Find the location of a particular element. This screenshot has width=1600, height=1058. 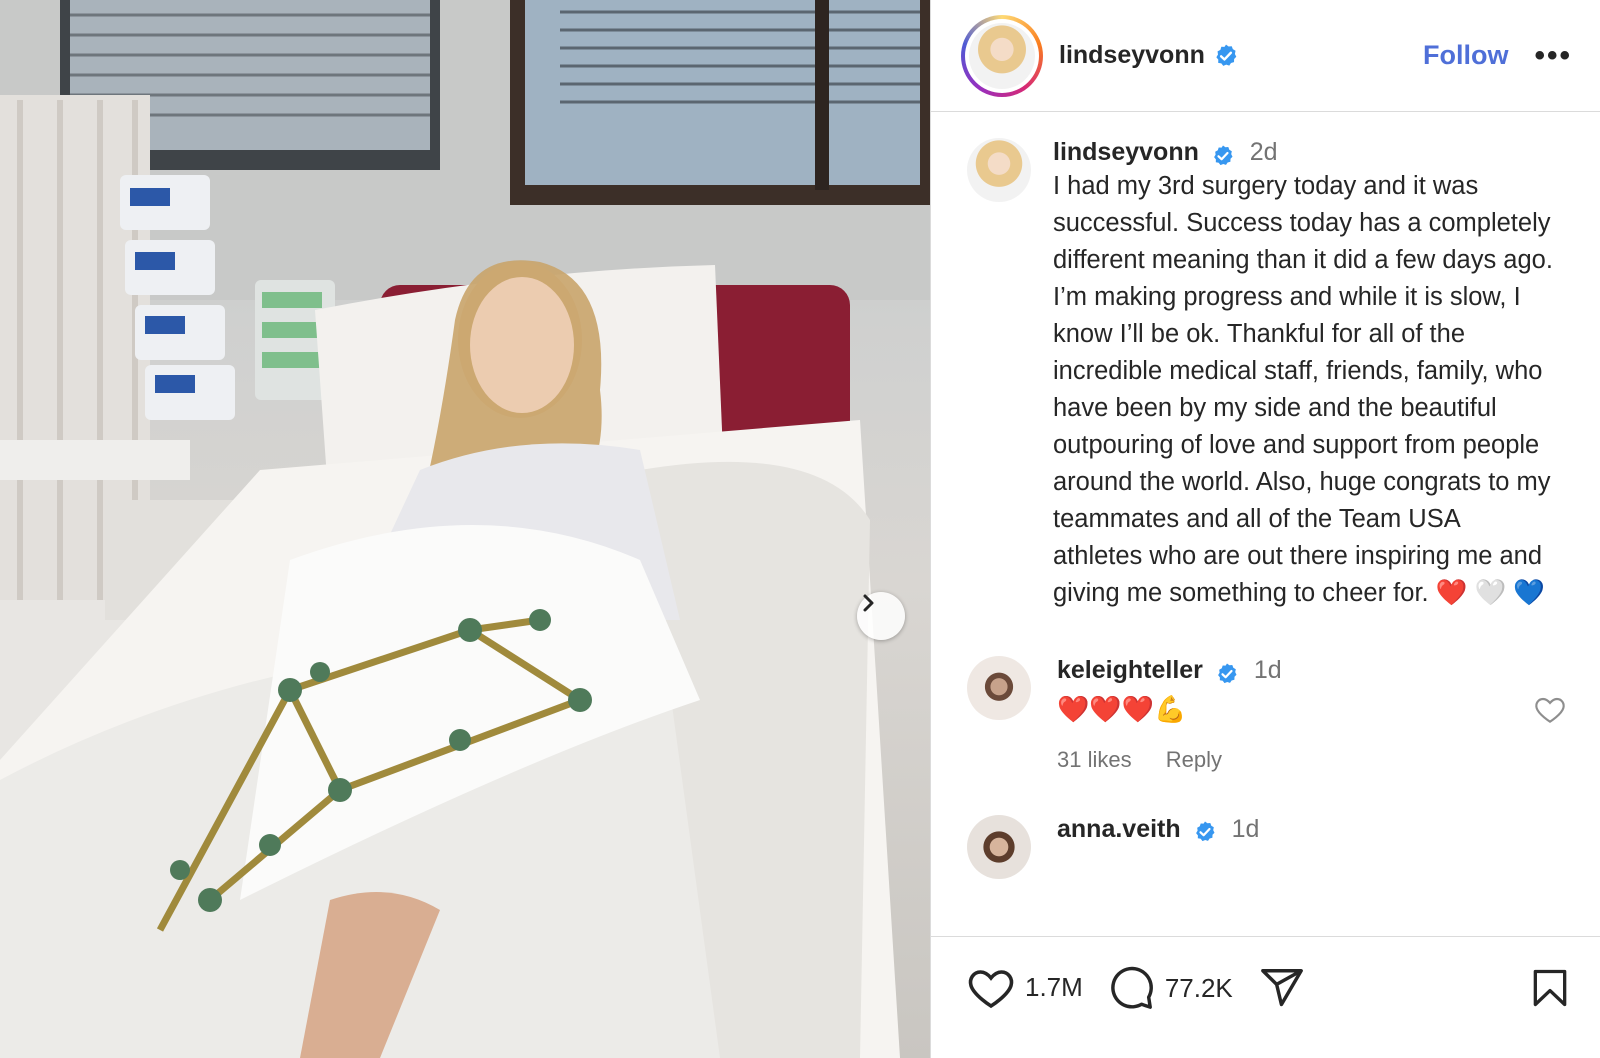

caption-avatar is located at coordinates (999, 170).